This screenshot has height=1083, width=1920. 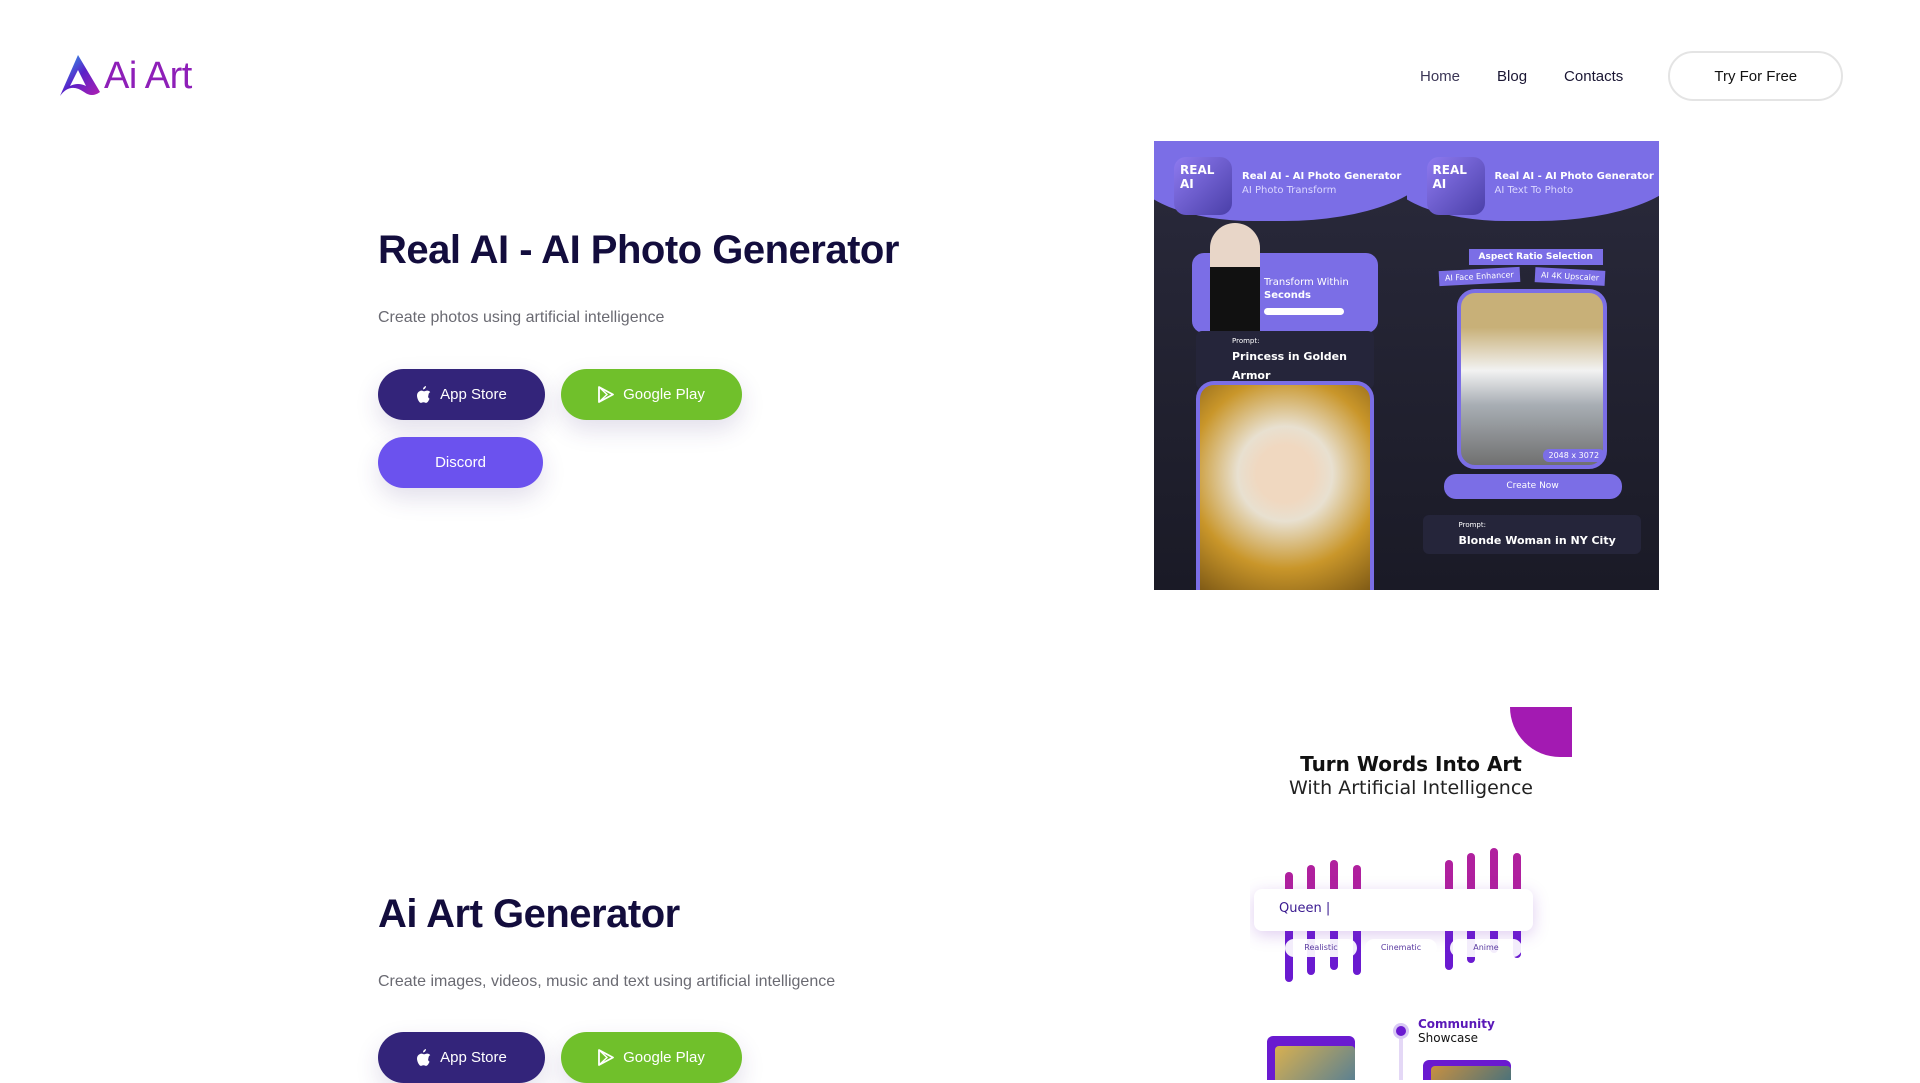 What do you see at coordinates (1486, 948) in the screenshot?
I see `chip-anime: Anime` at bounding box center [1486, 948].